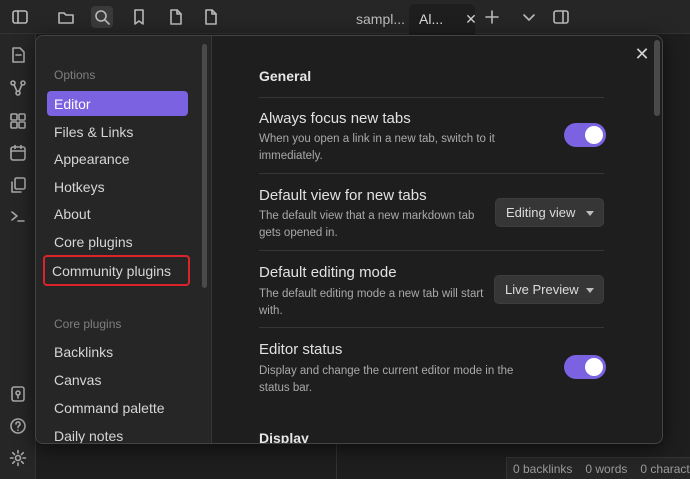  What do you see at coordinates (18, 216) in the screenshot?
I see `terminal-icon` at bounding box center [18, 216].